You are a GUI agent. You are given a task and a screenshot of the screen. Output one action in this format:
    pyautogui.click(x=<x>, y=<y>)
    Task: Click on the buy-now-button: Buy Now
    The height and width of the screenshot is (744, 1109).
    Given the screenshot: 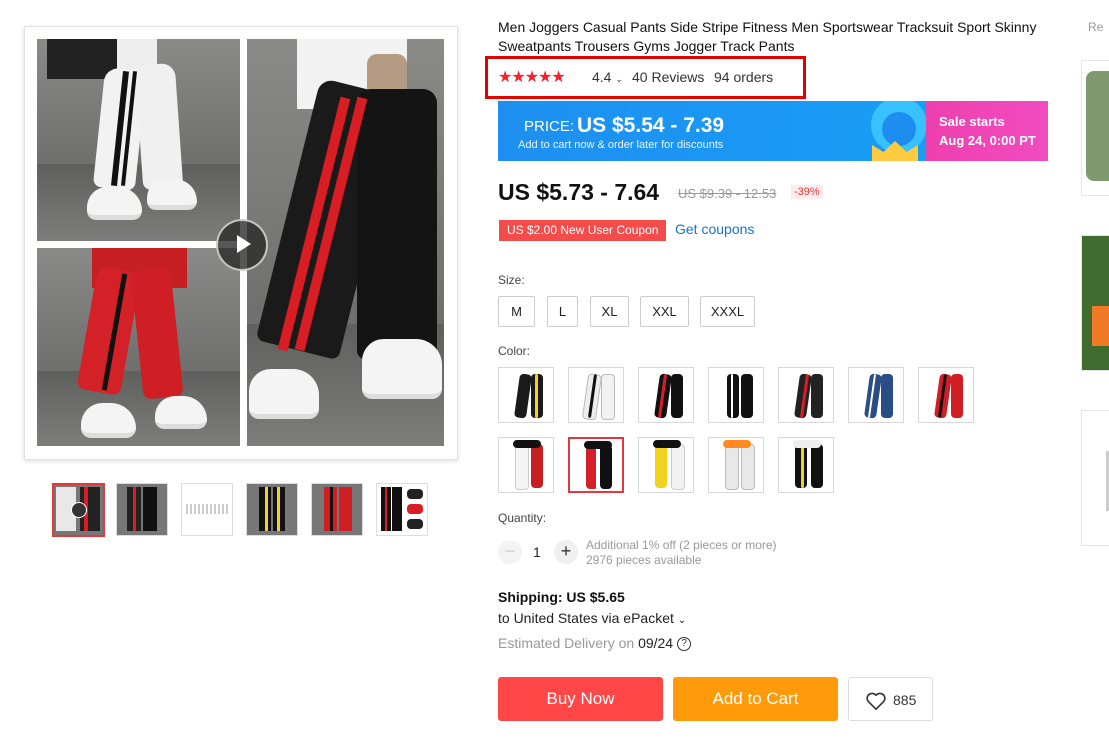 What is the action you would take?
    pyautogui.click(x=580, y=699)
    